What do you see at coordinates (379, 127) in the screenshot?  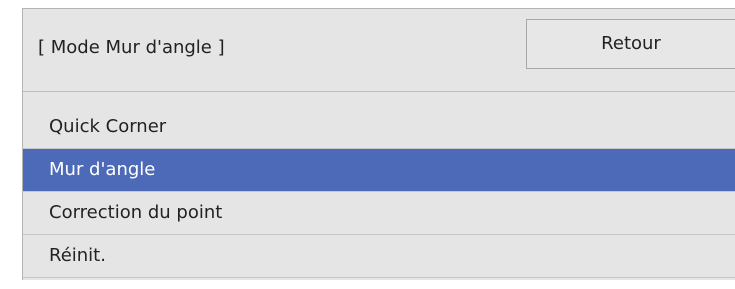 I see `menu-item-quick-corner: Quick Corner` at bounding box center [379, 127].